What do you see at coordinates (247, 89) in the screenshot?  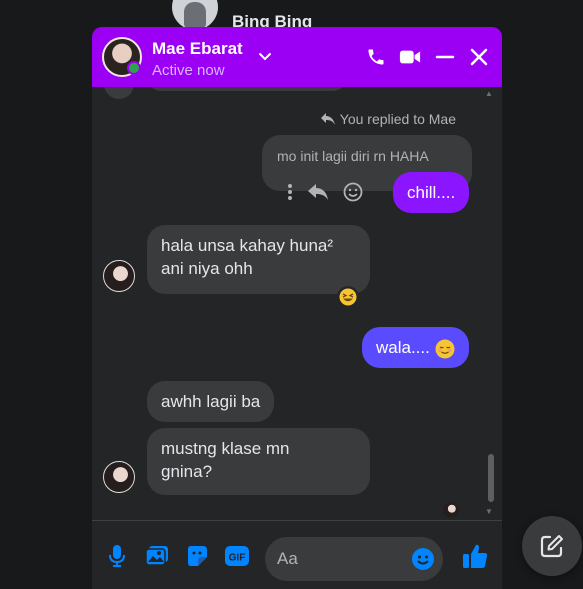 I see `message-bubble` at bounding box center [247, 89].